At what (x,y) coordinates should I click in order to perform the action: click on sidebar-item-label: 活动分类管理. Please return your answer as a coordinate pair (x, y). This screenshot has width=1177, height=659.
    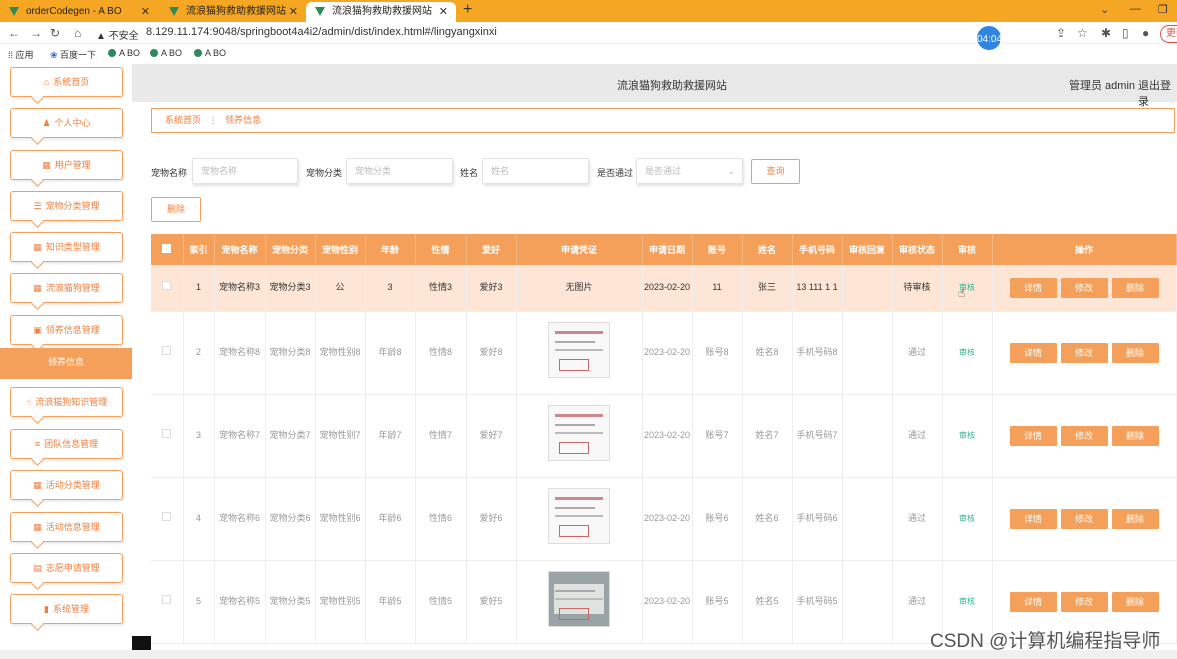
    Looking at the image, I should click on (72, 485).